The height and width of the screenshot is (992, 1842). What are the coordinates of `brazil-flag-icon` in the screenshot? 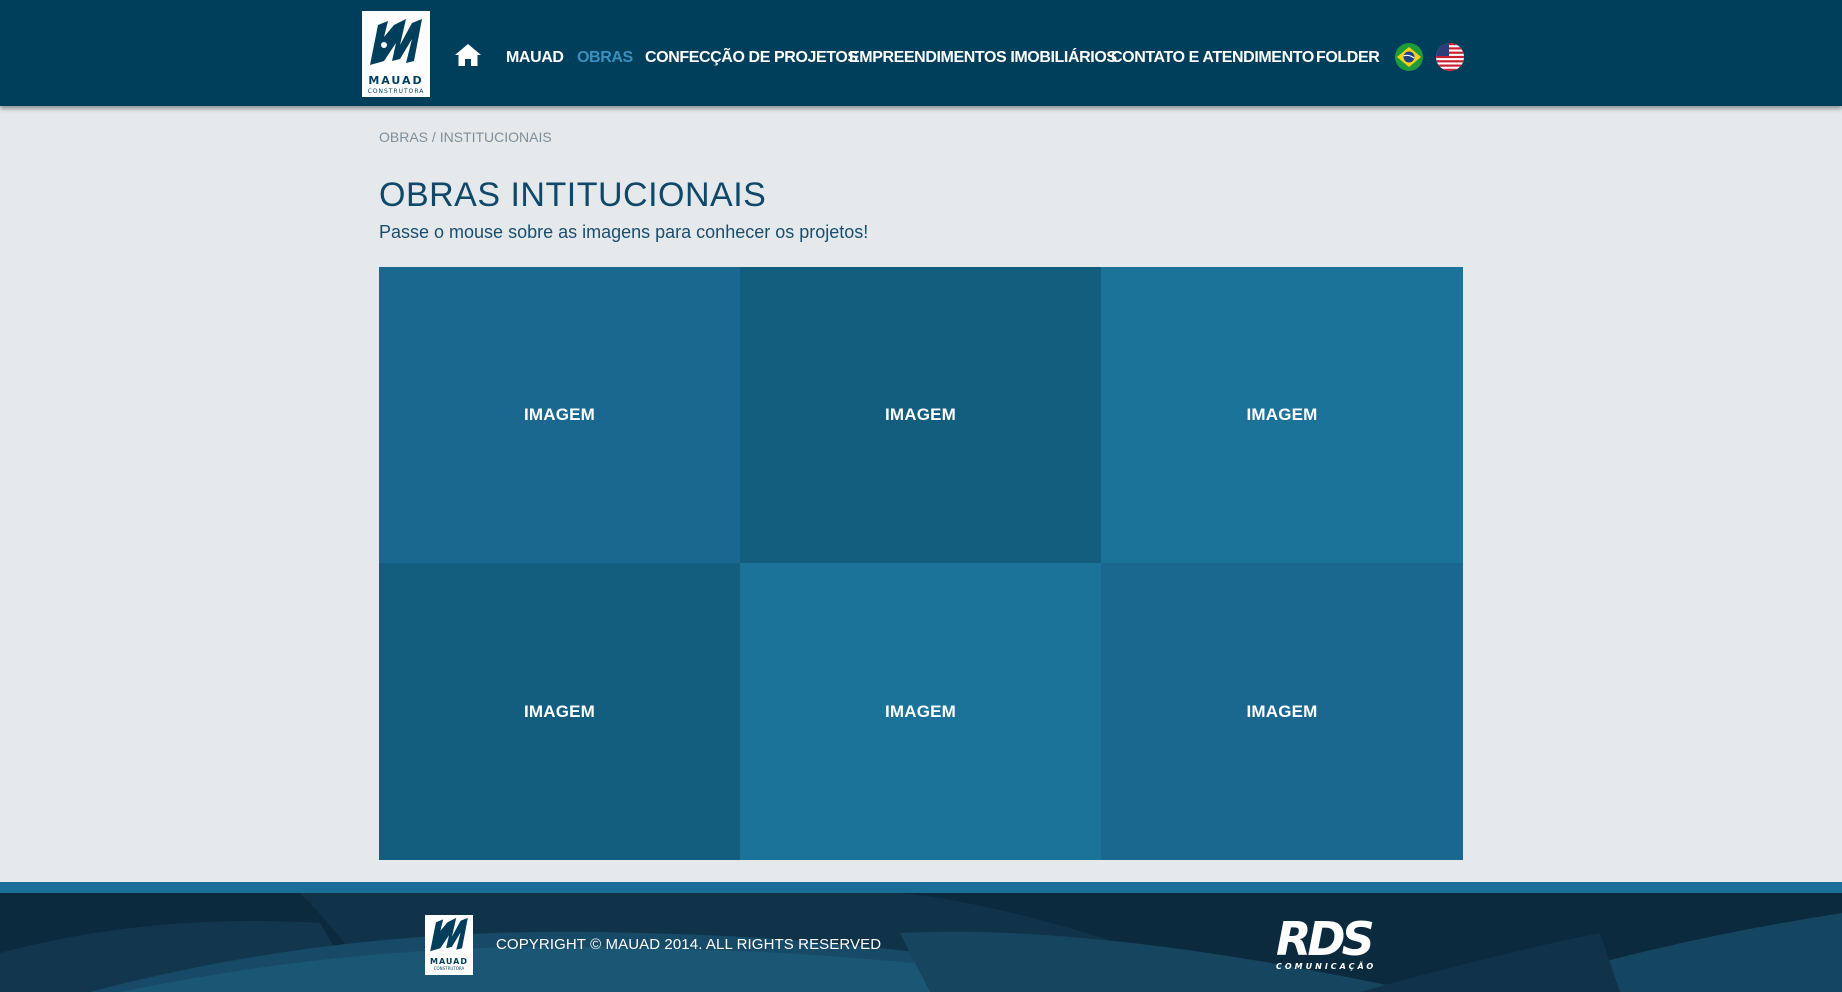 It's located at (1409, 57).